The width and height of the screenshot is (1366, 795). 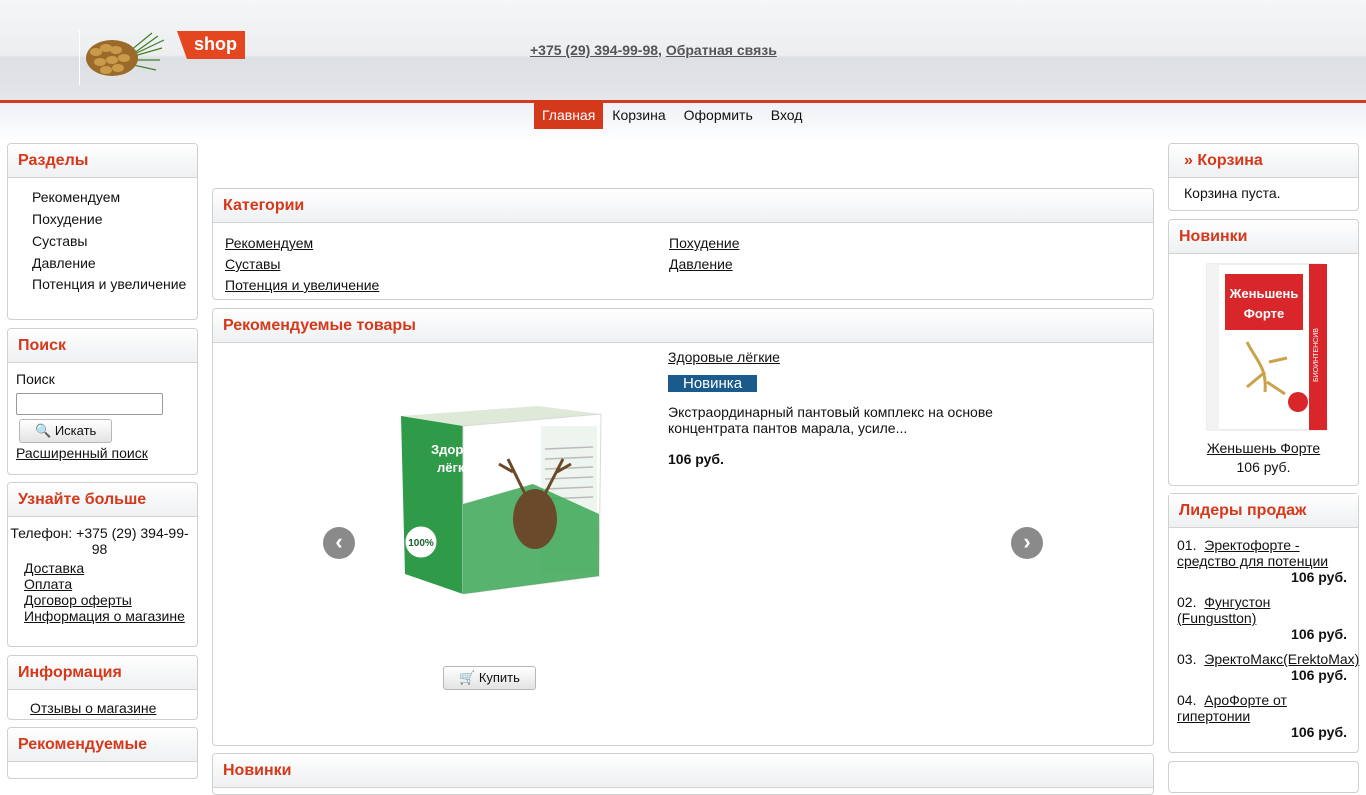 What do you see at coordinates (1316, 355) in the screenshot?
I see `ginseng-box-side-text: БИОИНТЕНСИВ` at bounding box center [1316, 355].